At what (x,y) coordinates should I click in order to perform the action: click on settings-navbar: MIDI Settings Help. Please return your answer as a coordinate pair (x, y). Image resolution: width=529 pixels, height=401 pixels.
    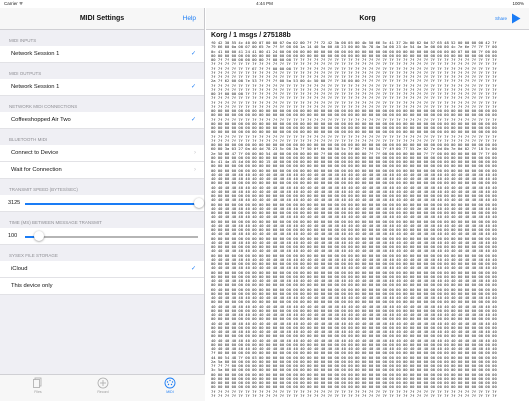
    Looking at the image, I should click on (102, 19).